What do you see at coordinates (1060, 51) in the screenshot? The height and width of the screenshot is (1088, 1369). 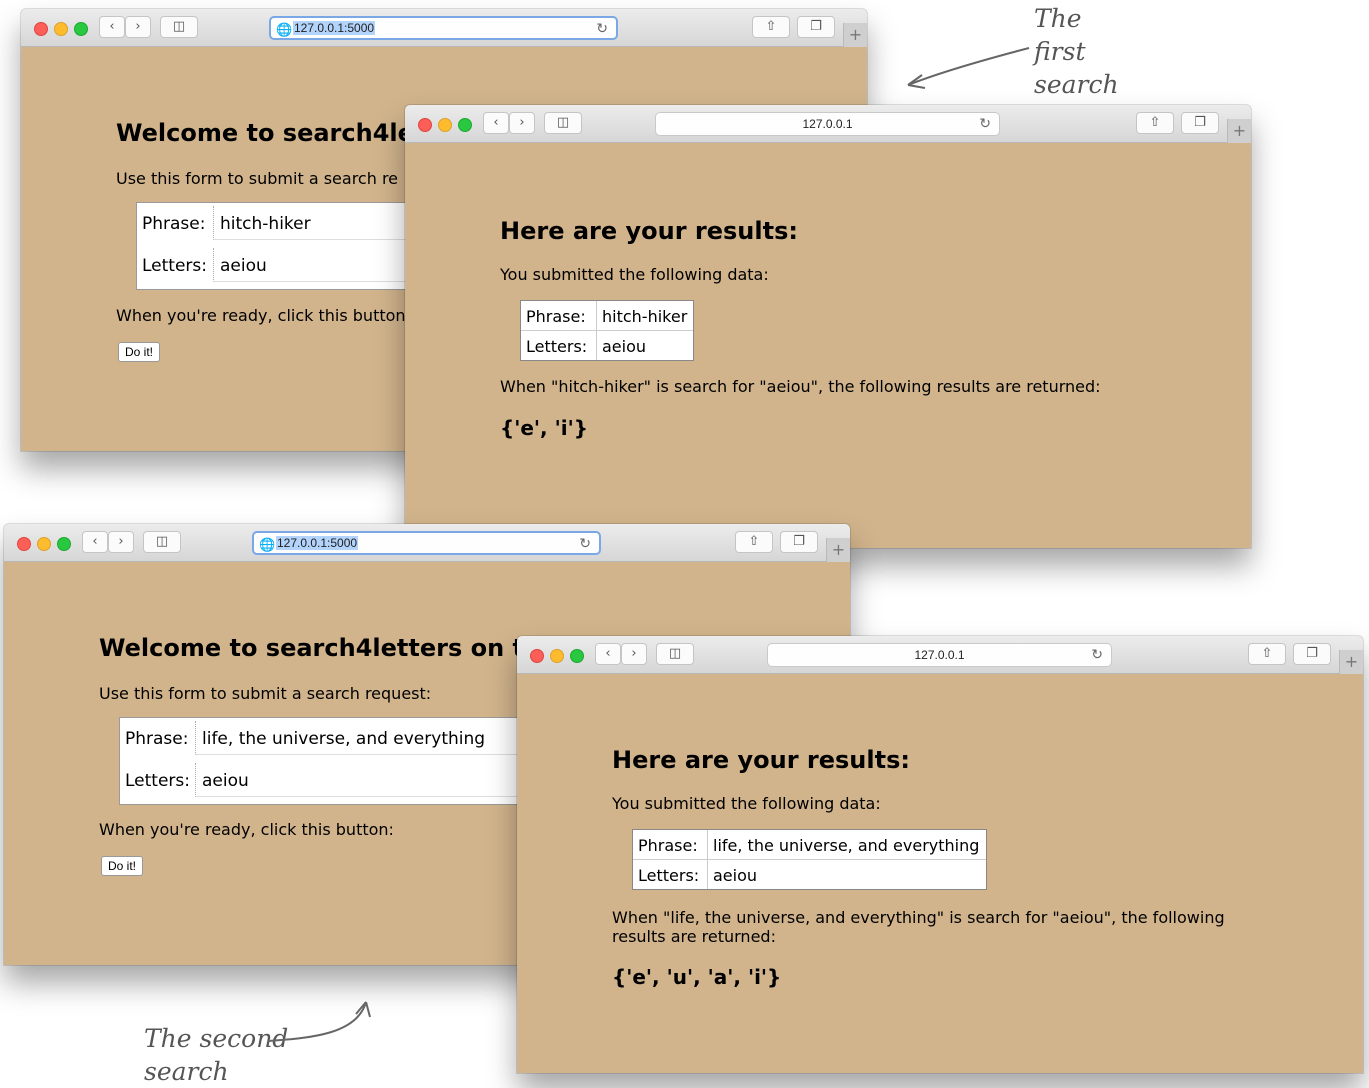 I see `annotation-line: first` at bounding box center [1060, 51].